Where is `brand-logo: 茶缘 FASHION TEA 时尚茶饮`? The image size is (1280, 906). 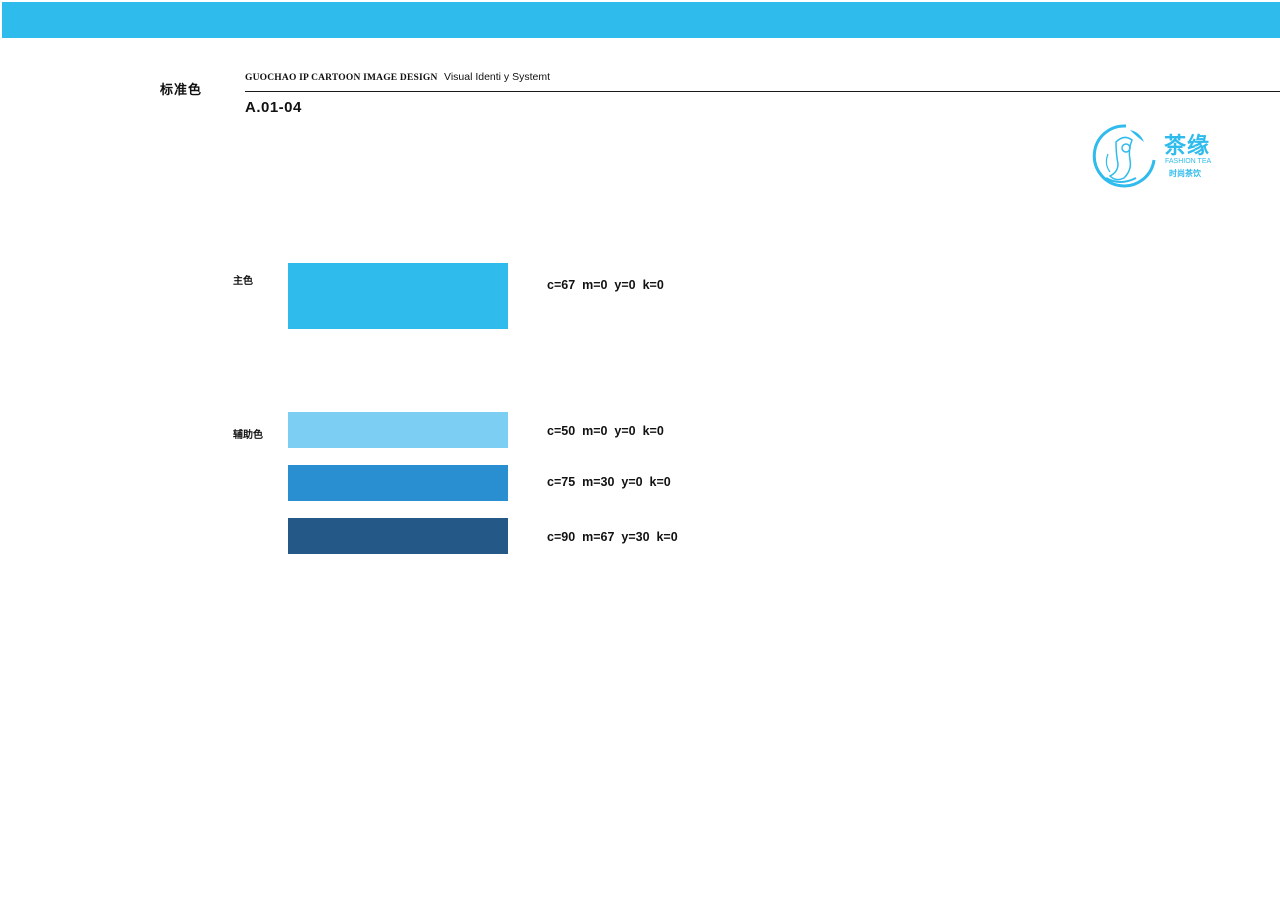
brand-logo: 茶缘 FASHION TEA 时尚茶饮 is located at coordinates (1153, 155).